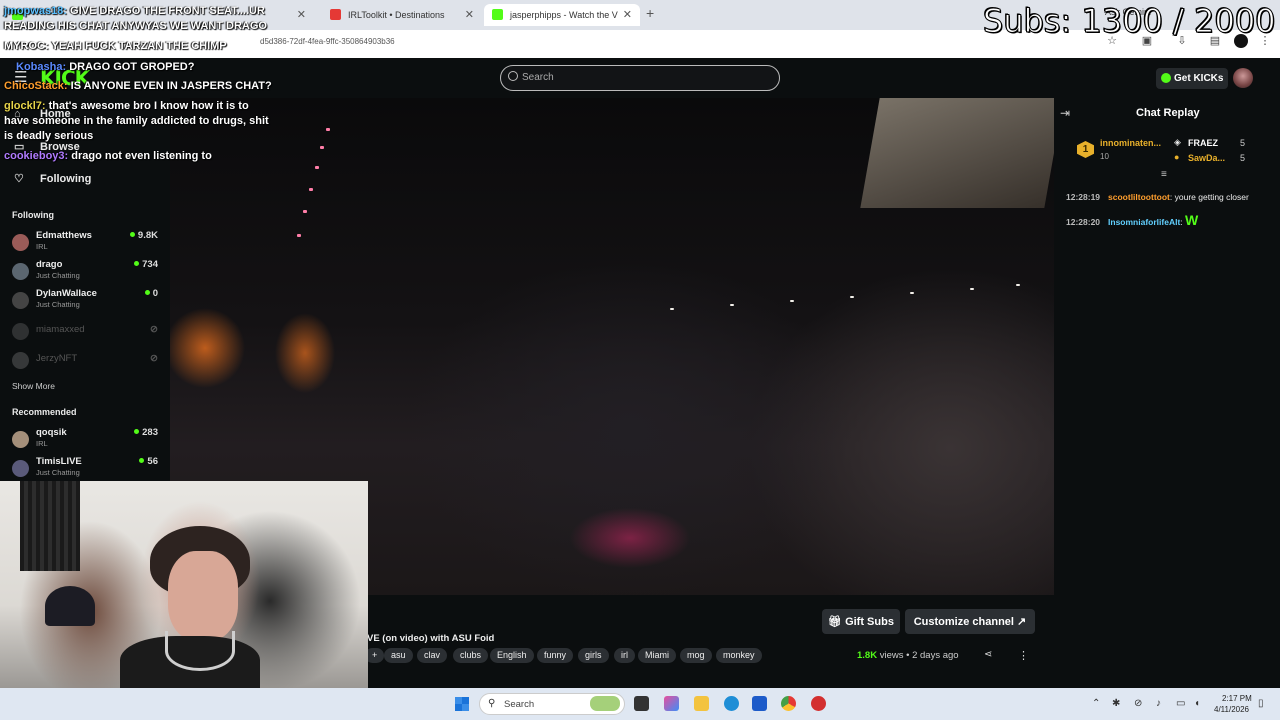  I want to click on channel-name: drago, so click(49, 264).